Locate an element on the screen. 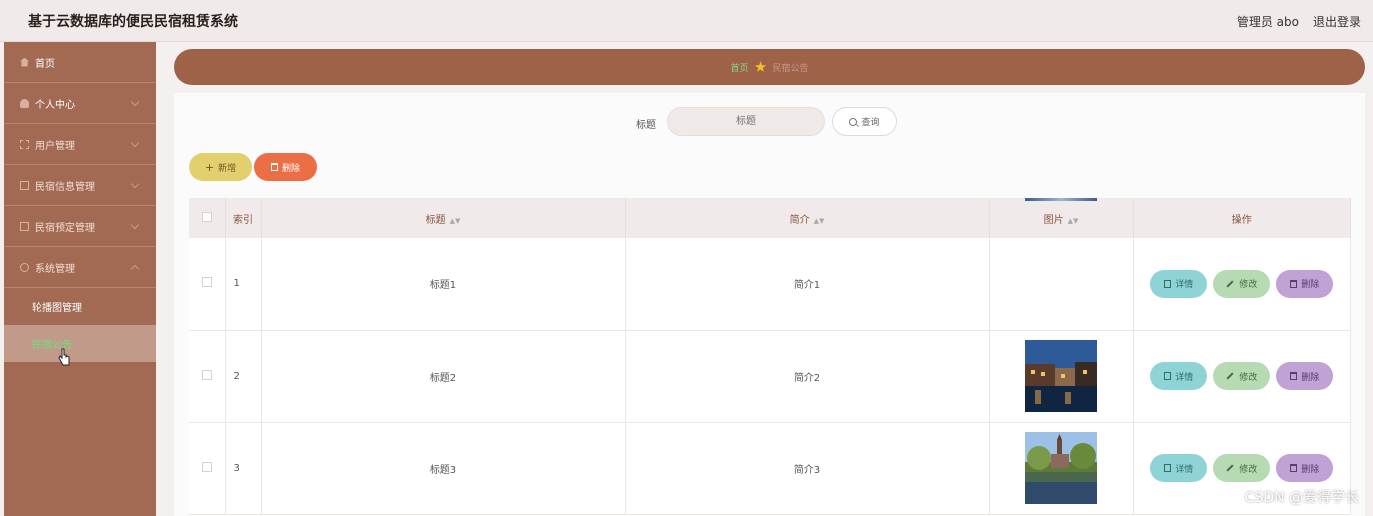 This screenshot has height=516, width=1373. sidebar-subitem-carousel: 轮播图管理 is located at coordinates (80, 306).